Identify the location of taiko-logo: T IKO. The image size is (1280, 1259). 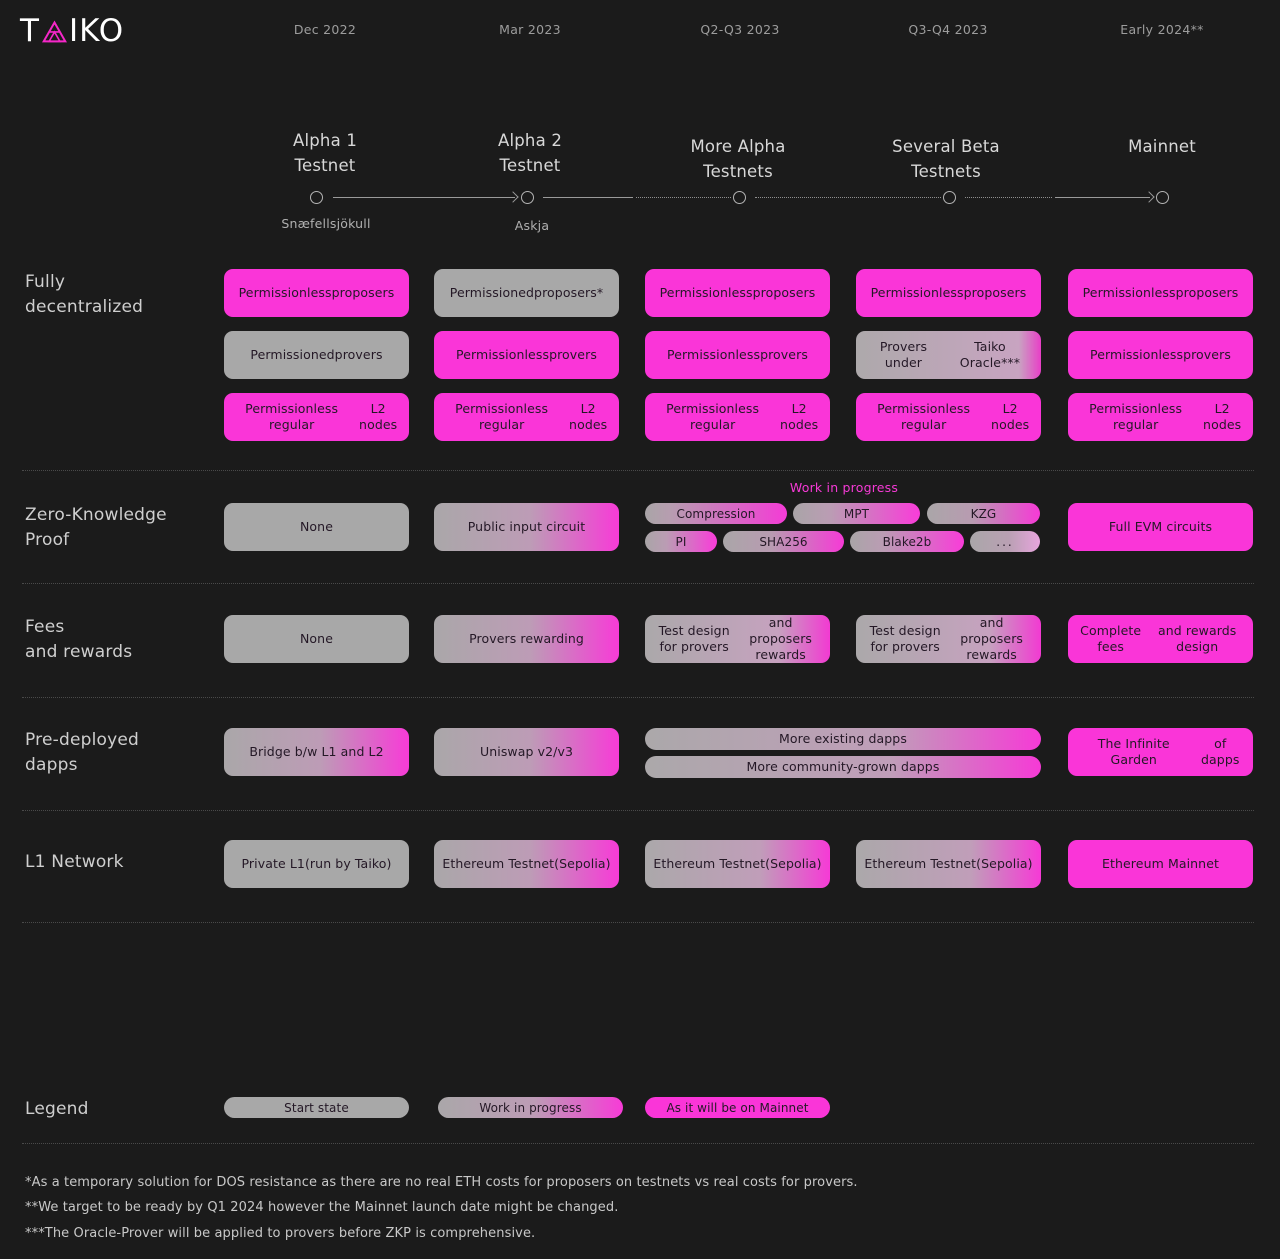
(72, 31).